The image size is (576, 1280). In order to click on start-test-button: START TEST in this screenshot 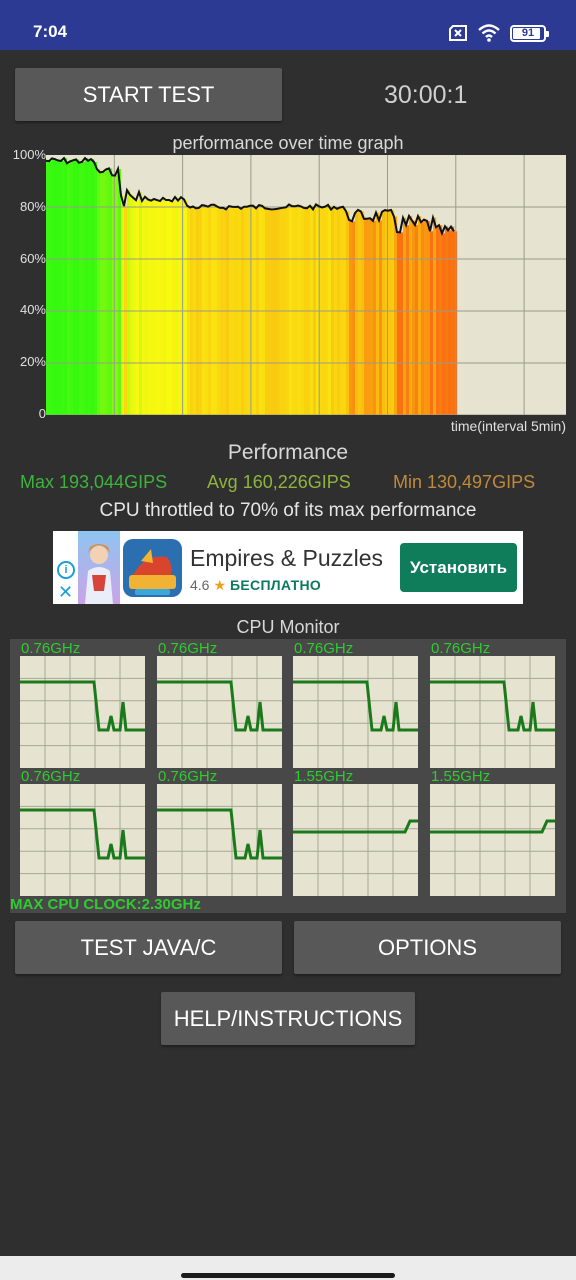, I will do `click(148, 94)`.